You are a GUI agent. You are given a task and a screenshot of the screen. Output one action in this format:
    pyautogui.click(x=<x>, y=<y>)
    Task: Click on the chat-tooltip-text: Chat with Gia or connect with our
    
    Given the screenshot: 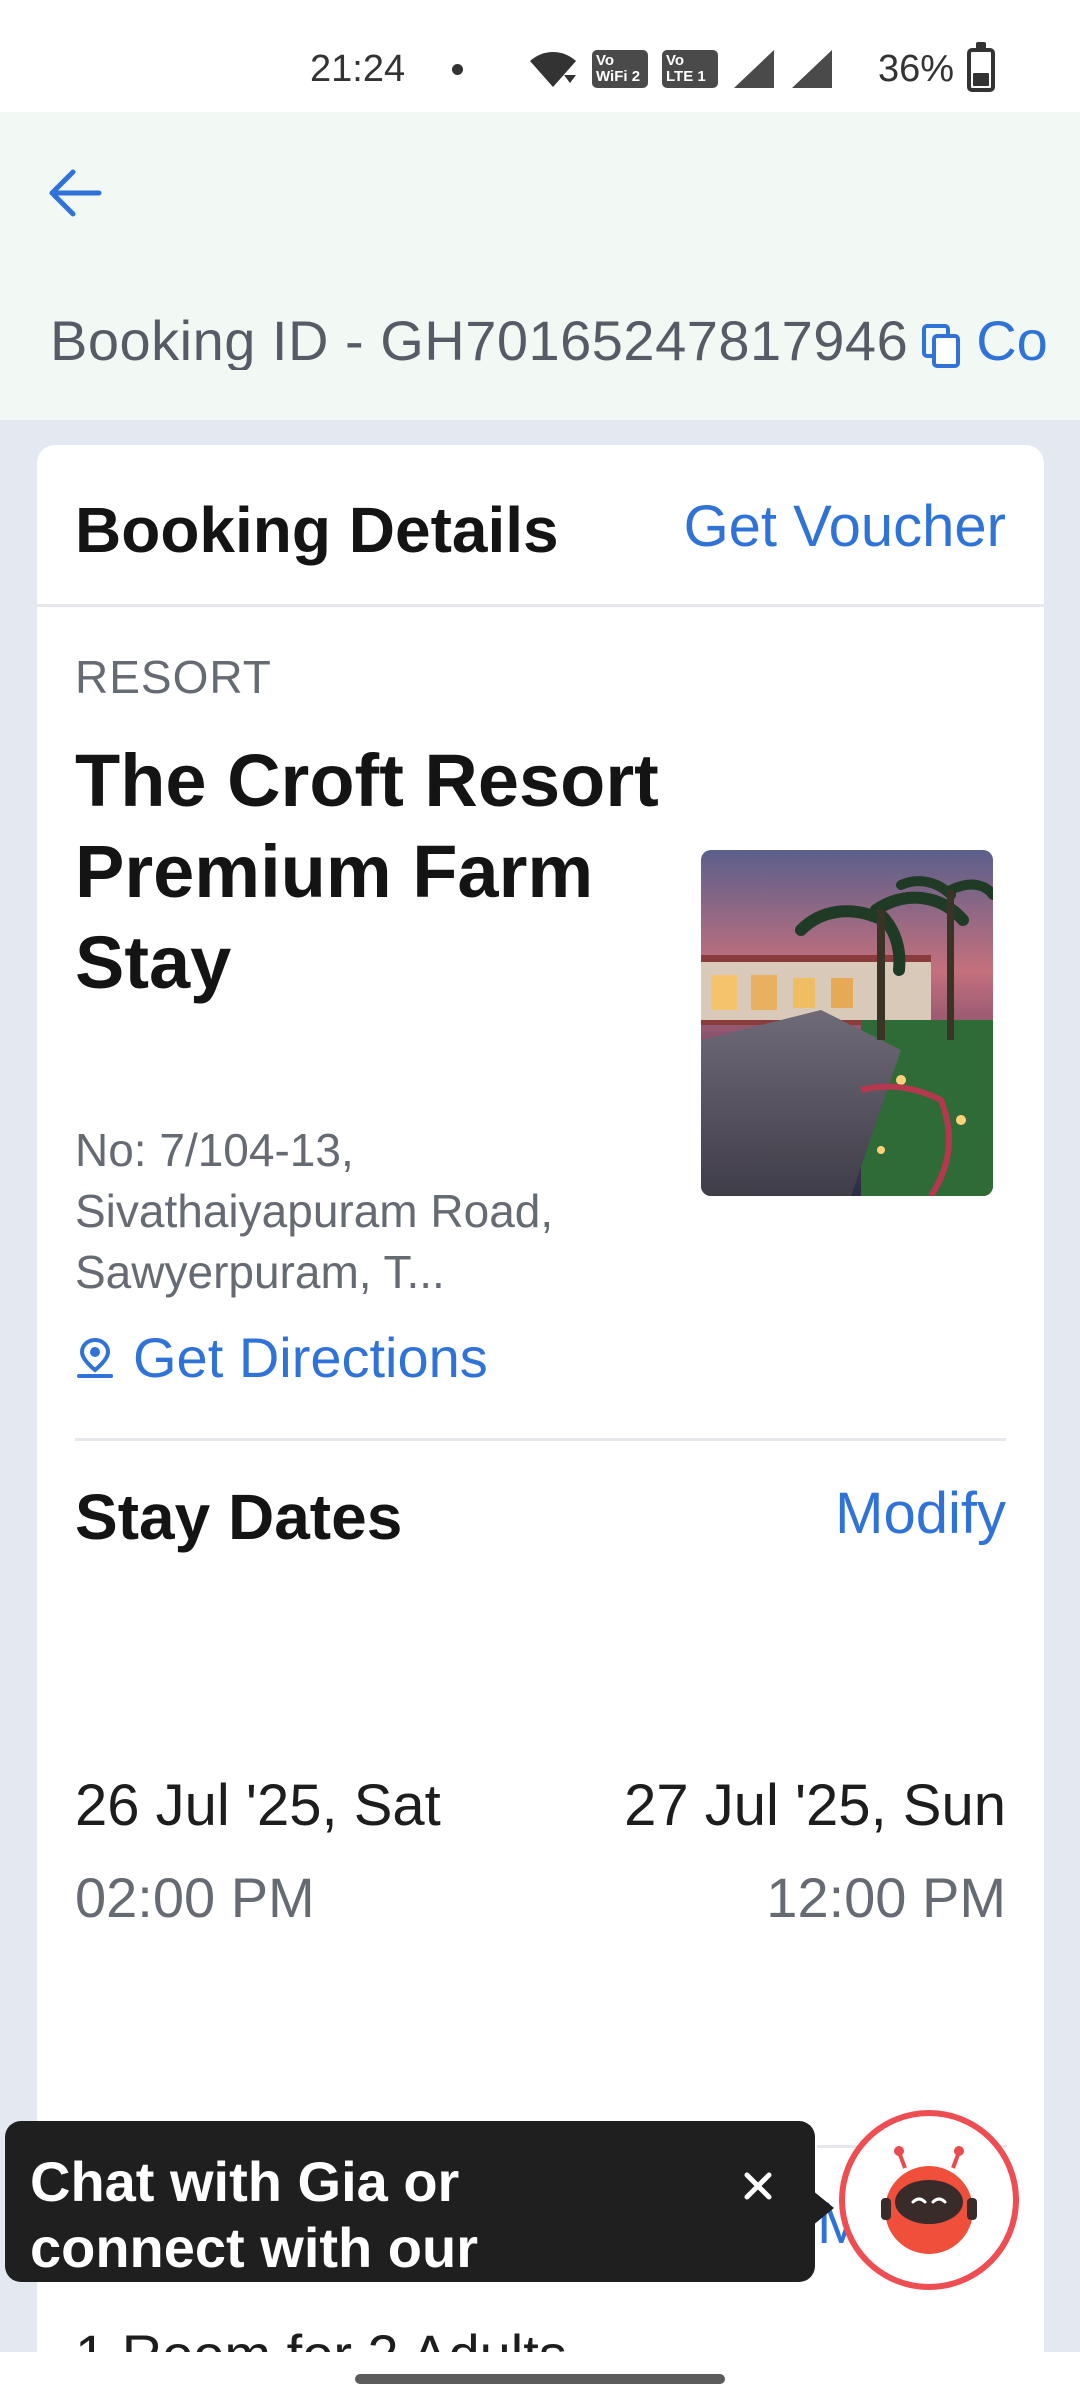 What is the action you would take?
    pyautogui.click(x=254, y=2214)
    